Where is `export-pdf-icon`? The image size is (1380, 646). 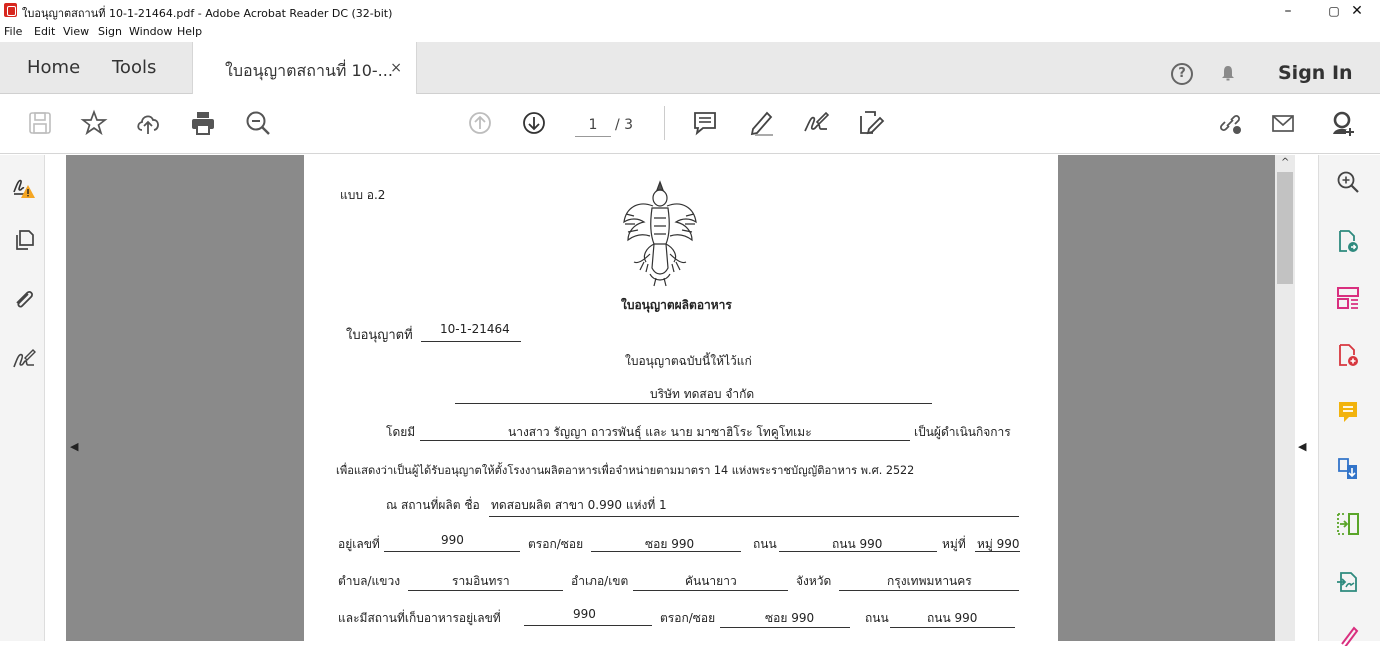
export-pdf-icon is located at coordinates (1348, 241).